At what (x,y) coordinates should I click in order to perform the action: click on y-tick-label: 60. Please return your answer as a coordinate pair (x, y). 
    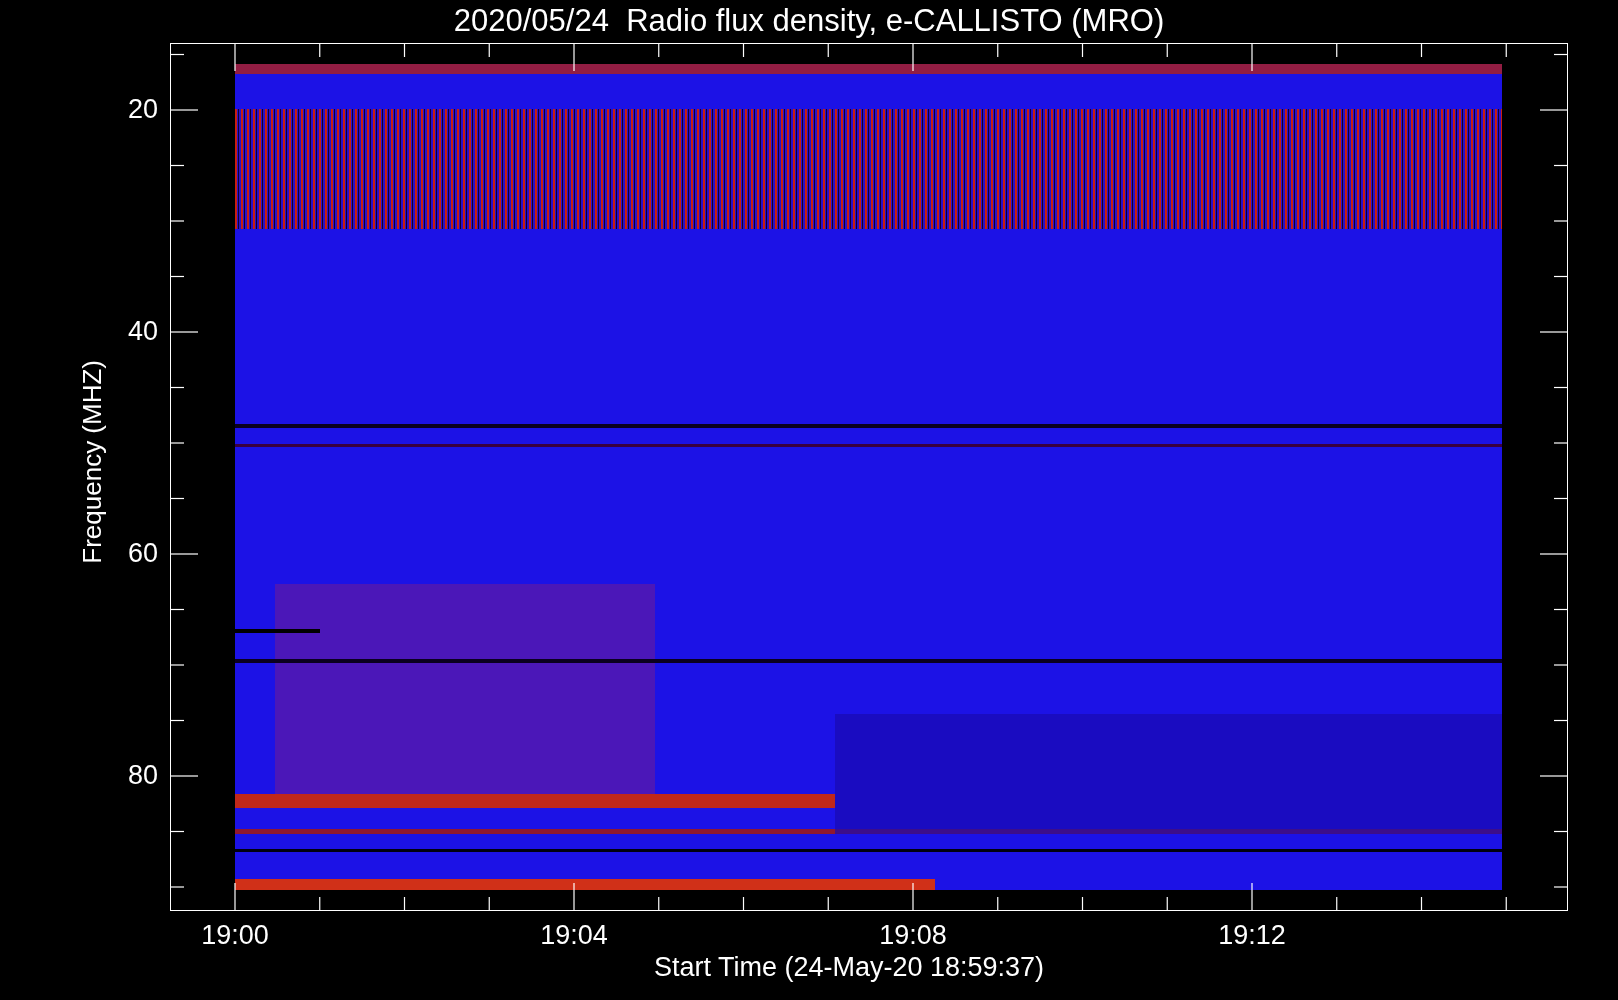
    Looking at the image, I should click on (142, 553).